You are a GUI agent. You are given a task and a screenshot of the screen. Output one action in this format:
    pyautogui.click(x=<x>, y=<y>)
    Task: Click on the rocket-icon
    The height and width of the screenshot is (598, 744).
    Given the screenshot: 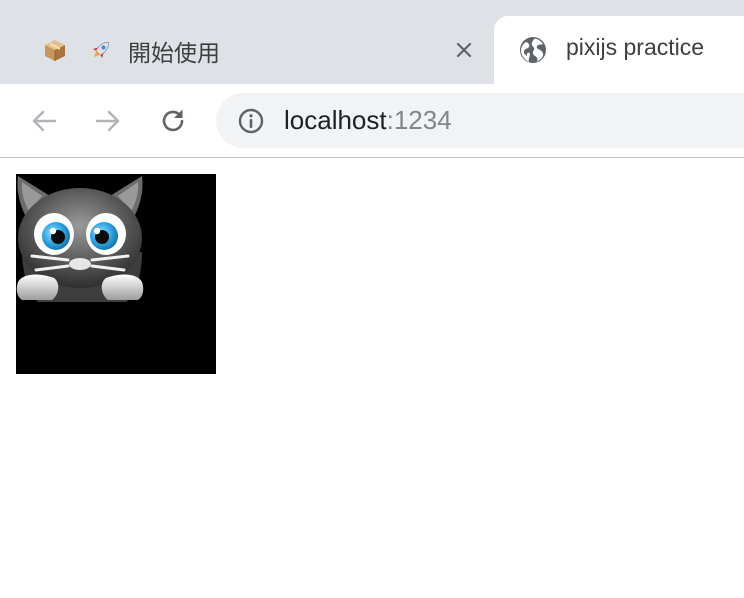 What is the action you would take?
    pyautogui.click(x=101, y=50)
    